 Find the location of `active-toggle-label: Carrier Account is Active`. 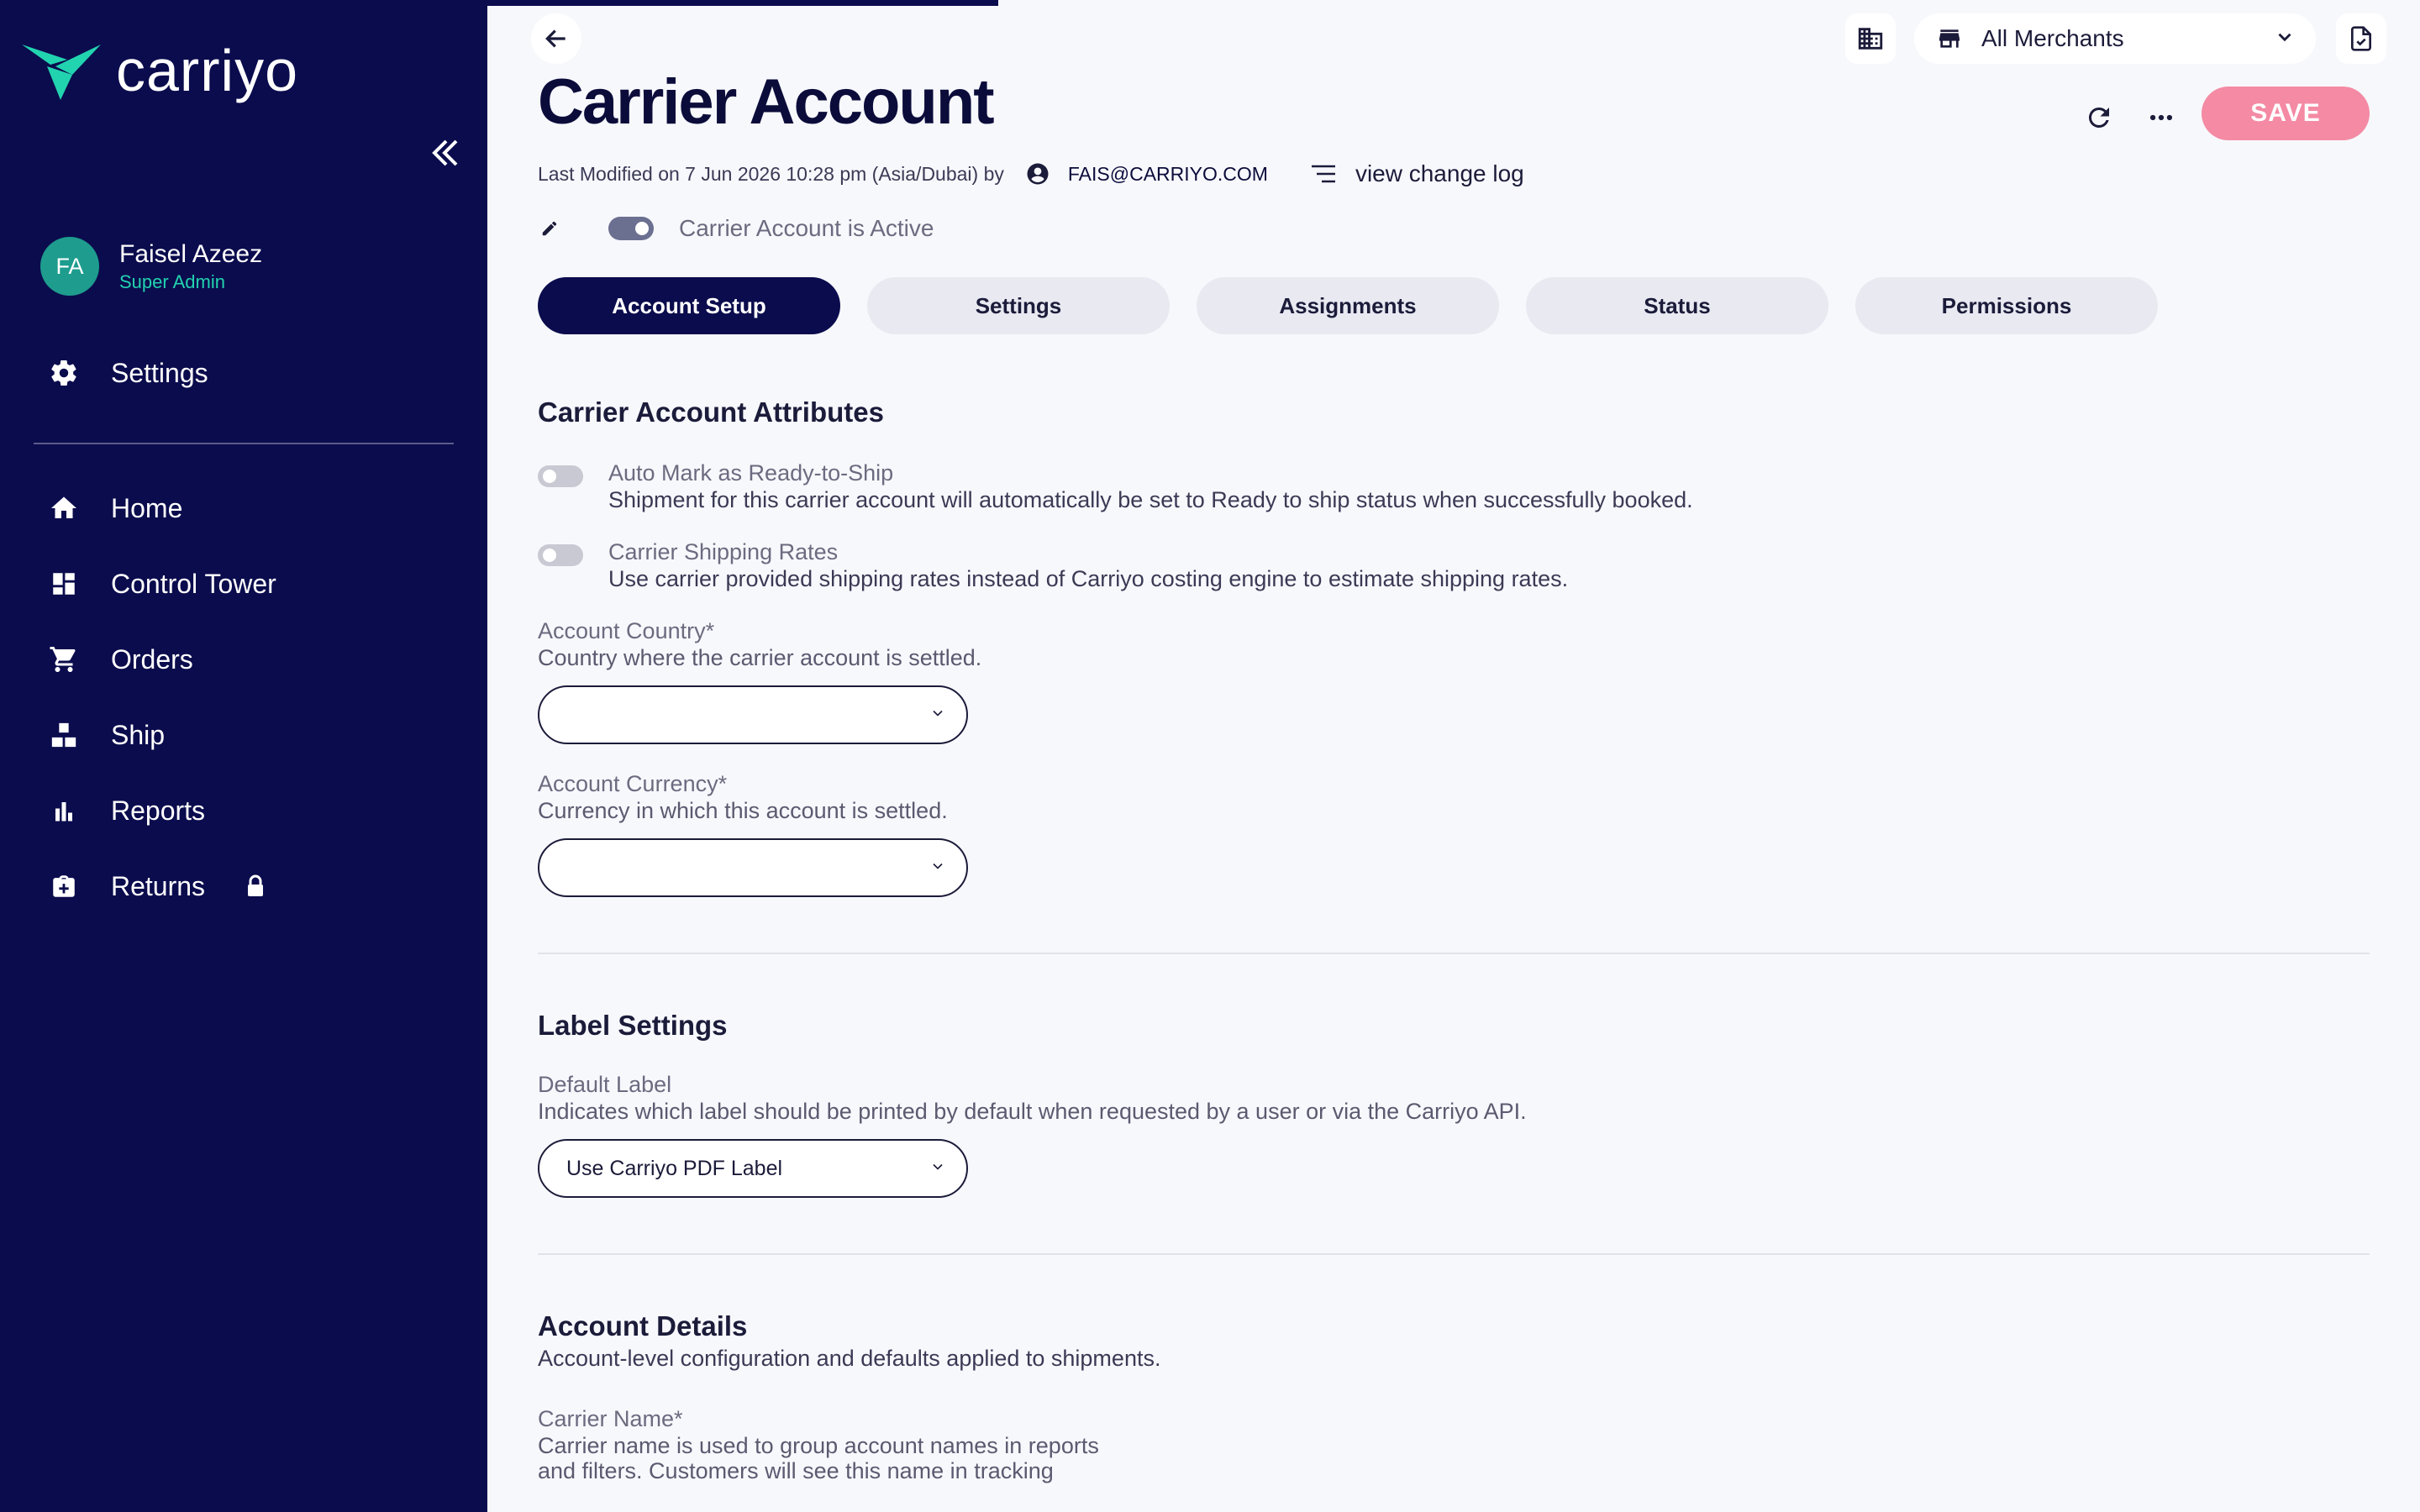

active-toggle-label: Carrier Account is Active is located at coordinates (807, 228).